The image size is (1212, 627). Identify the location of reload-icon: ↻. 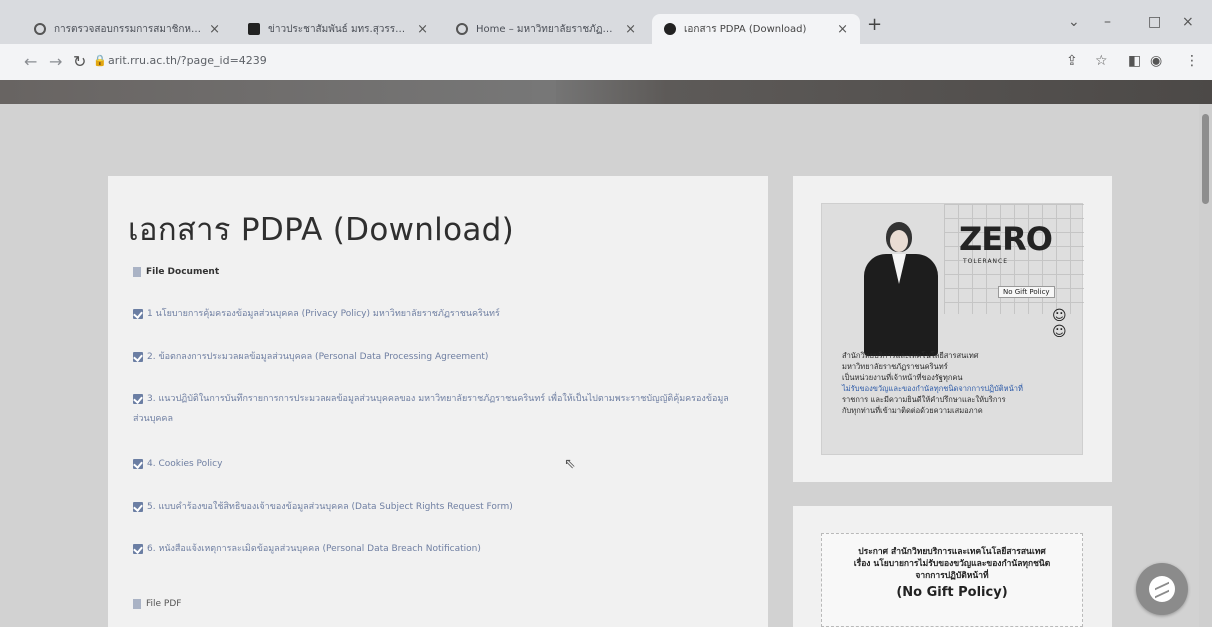
(79, 61).